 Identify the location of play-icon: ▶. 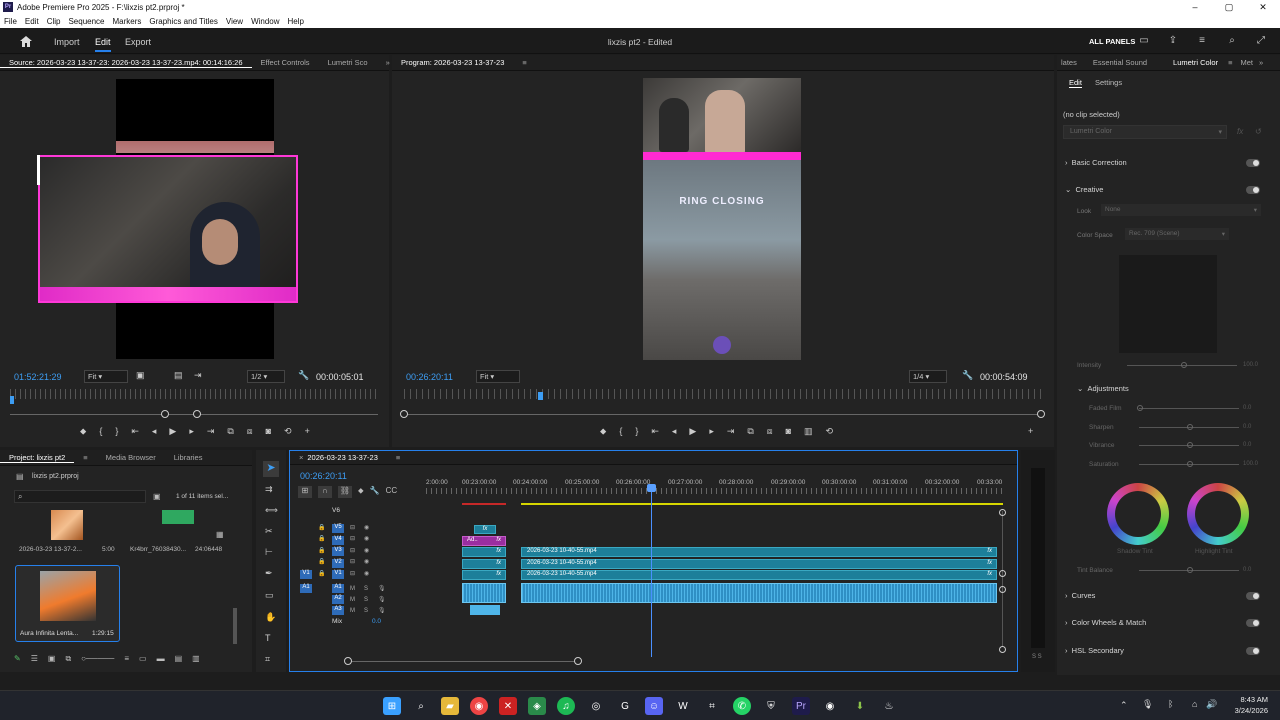
(172, 431).